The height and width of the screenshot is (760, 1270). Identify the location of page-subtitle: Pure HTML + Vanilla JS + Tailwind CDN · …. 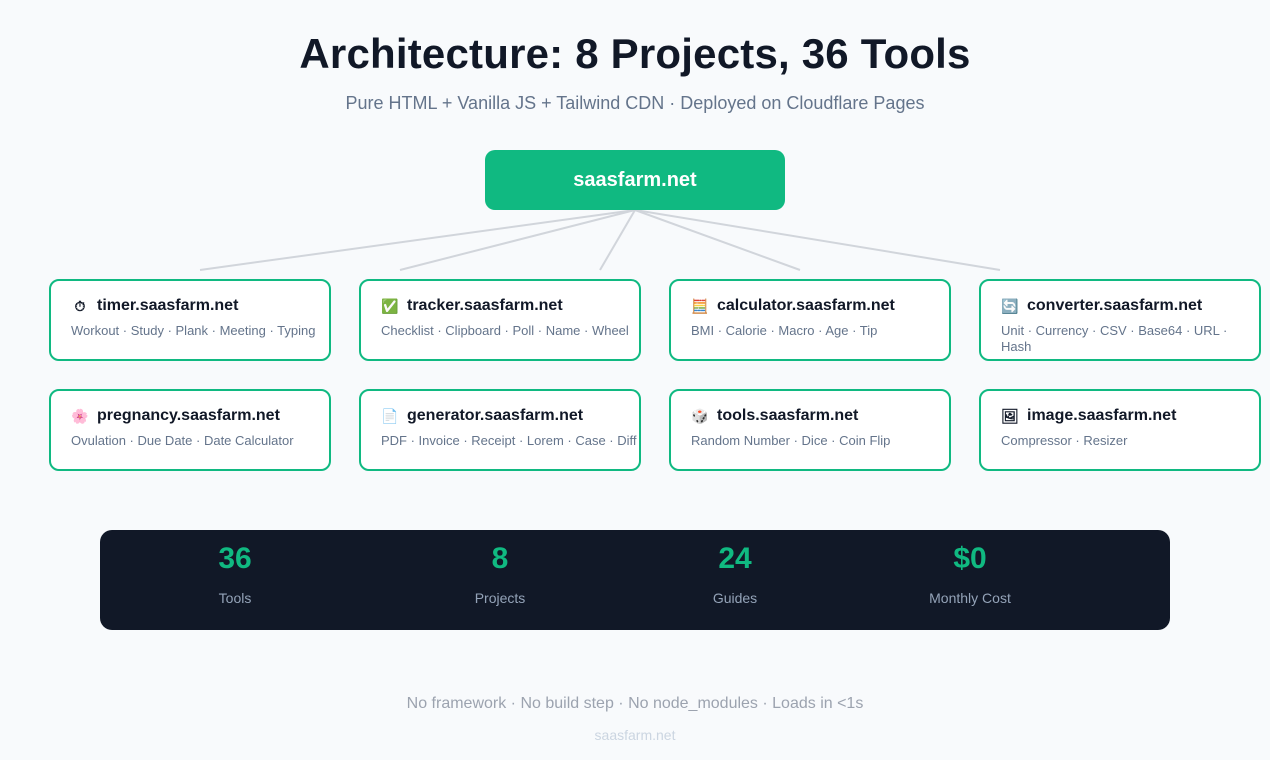
(635, 103).